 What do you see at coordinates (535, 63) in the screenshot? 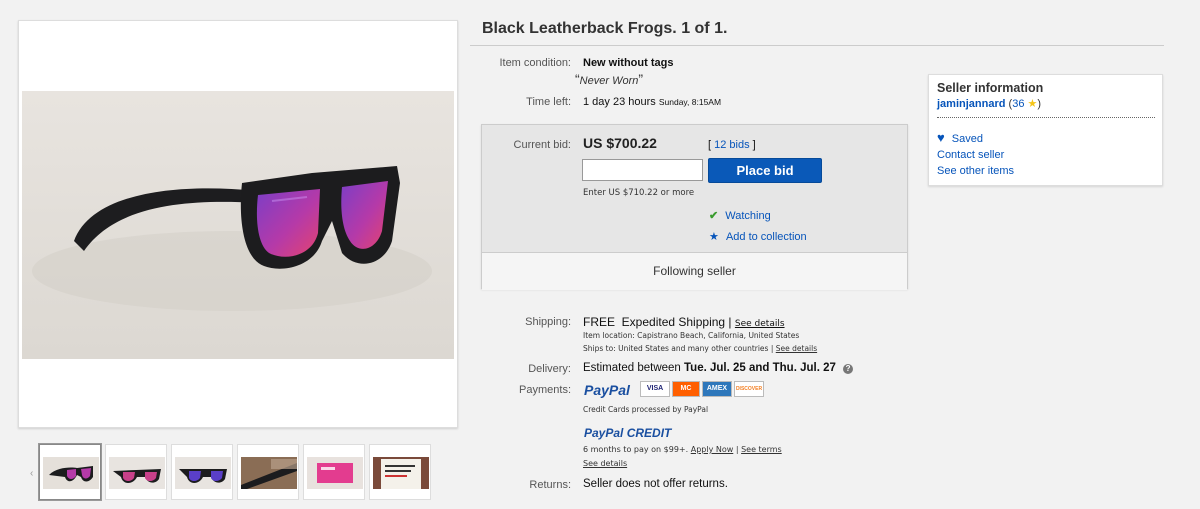
I see `item-condition-label: Item condition:` at bounding box center [535, 63].